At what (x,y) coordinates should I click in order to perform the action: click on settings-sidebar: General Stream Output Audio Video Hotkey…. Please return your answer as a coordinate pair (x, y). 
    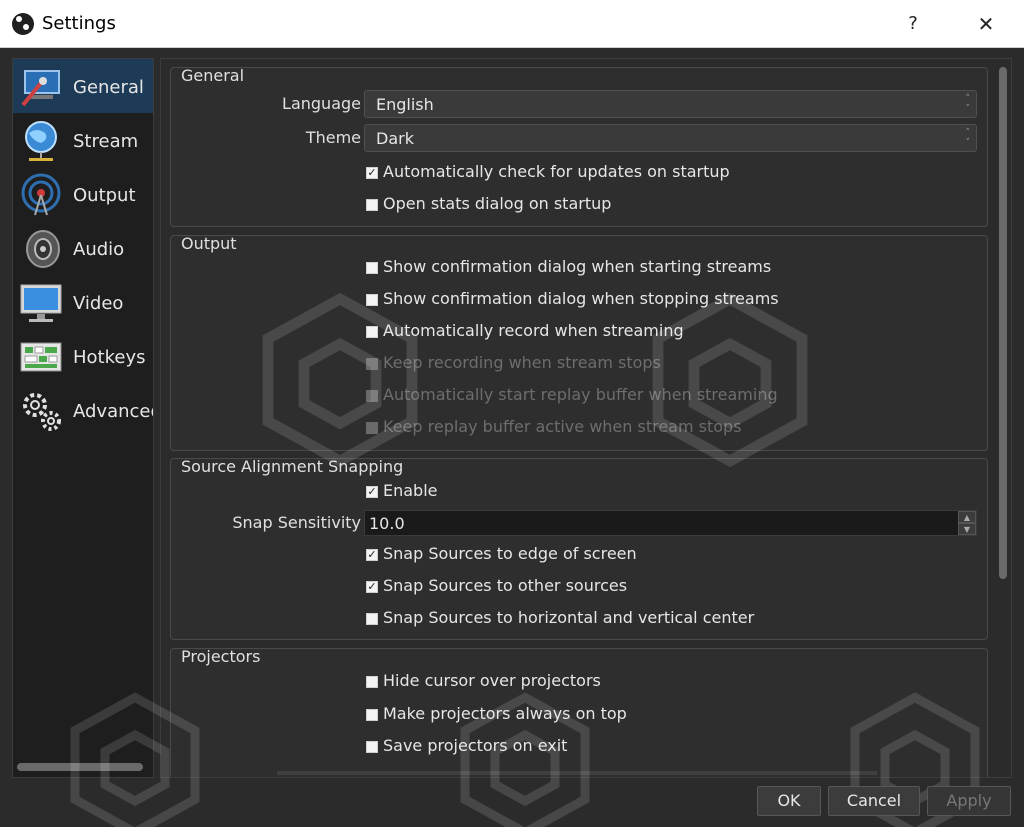
    Looking at the image, I should click on (83, 418).